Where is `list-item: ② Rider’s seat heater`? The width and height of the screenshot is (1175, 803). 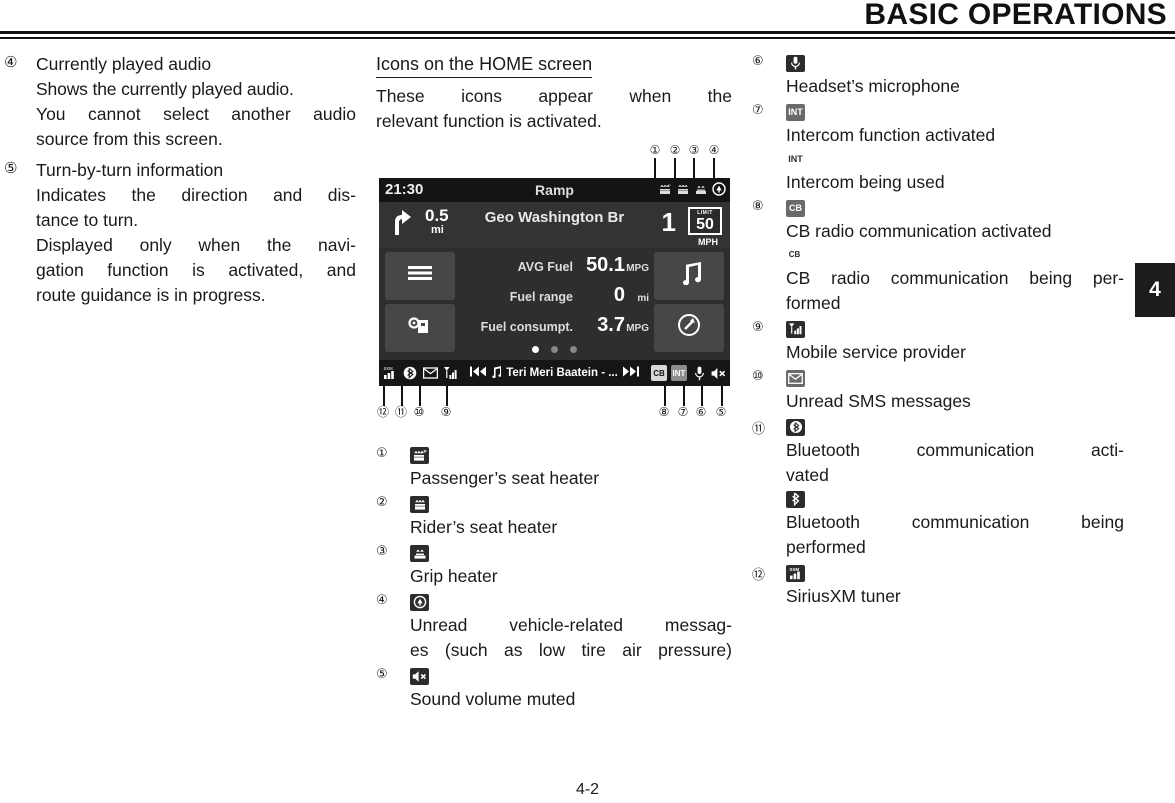
list-item: ② Rider’s seat heater is located at coordinates (554, 516).